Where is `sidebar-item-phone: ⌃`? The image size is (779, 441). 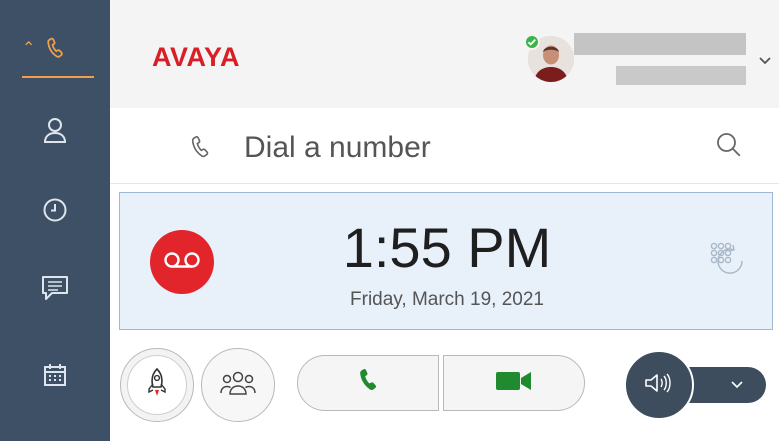 sidebar-item-phone: ⌃ is located at coordinates (55, 53).